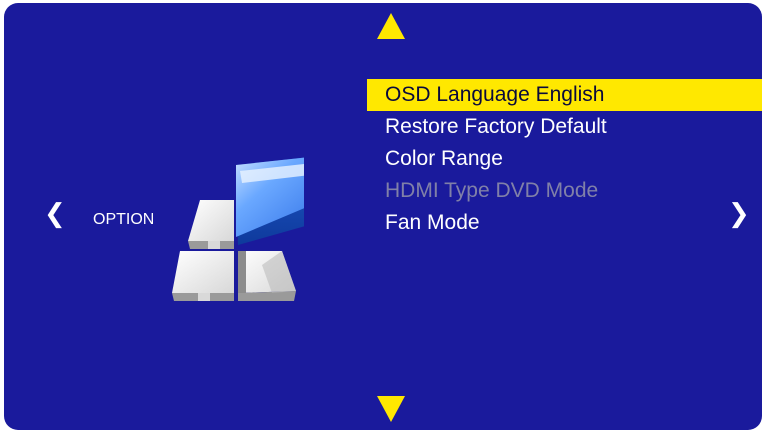 The width and height of the screenshot is (762, 432). Describe the element at coordinates (391, 26) in the screenshot. I see `scroll-up-arrow-icon` at that location.